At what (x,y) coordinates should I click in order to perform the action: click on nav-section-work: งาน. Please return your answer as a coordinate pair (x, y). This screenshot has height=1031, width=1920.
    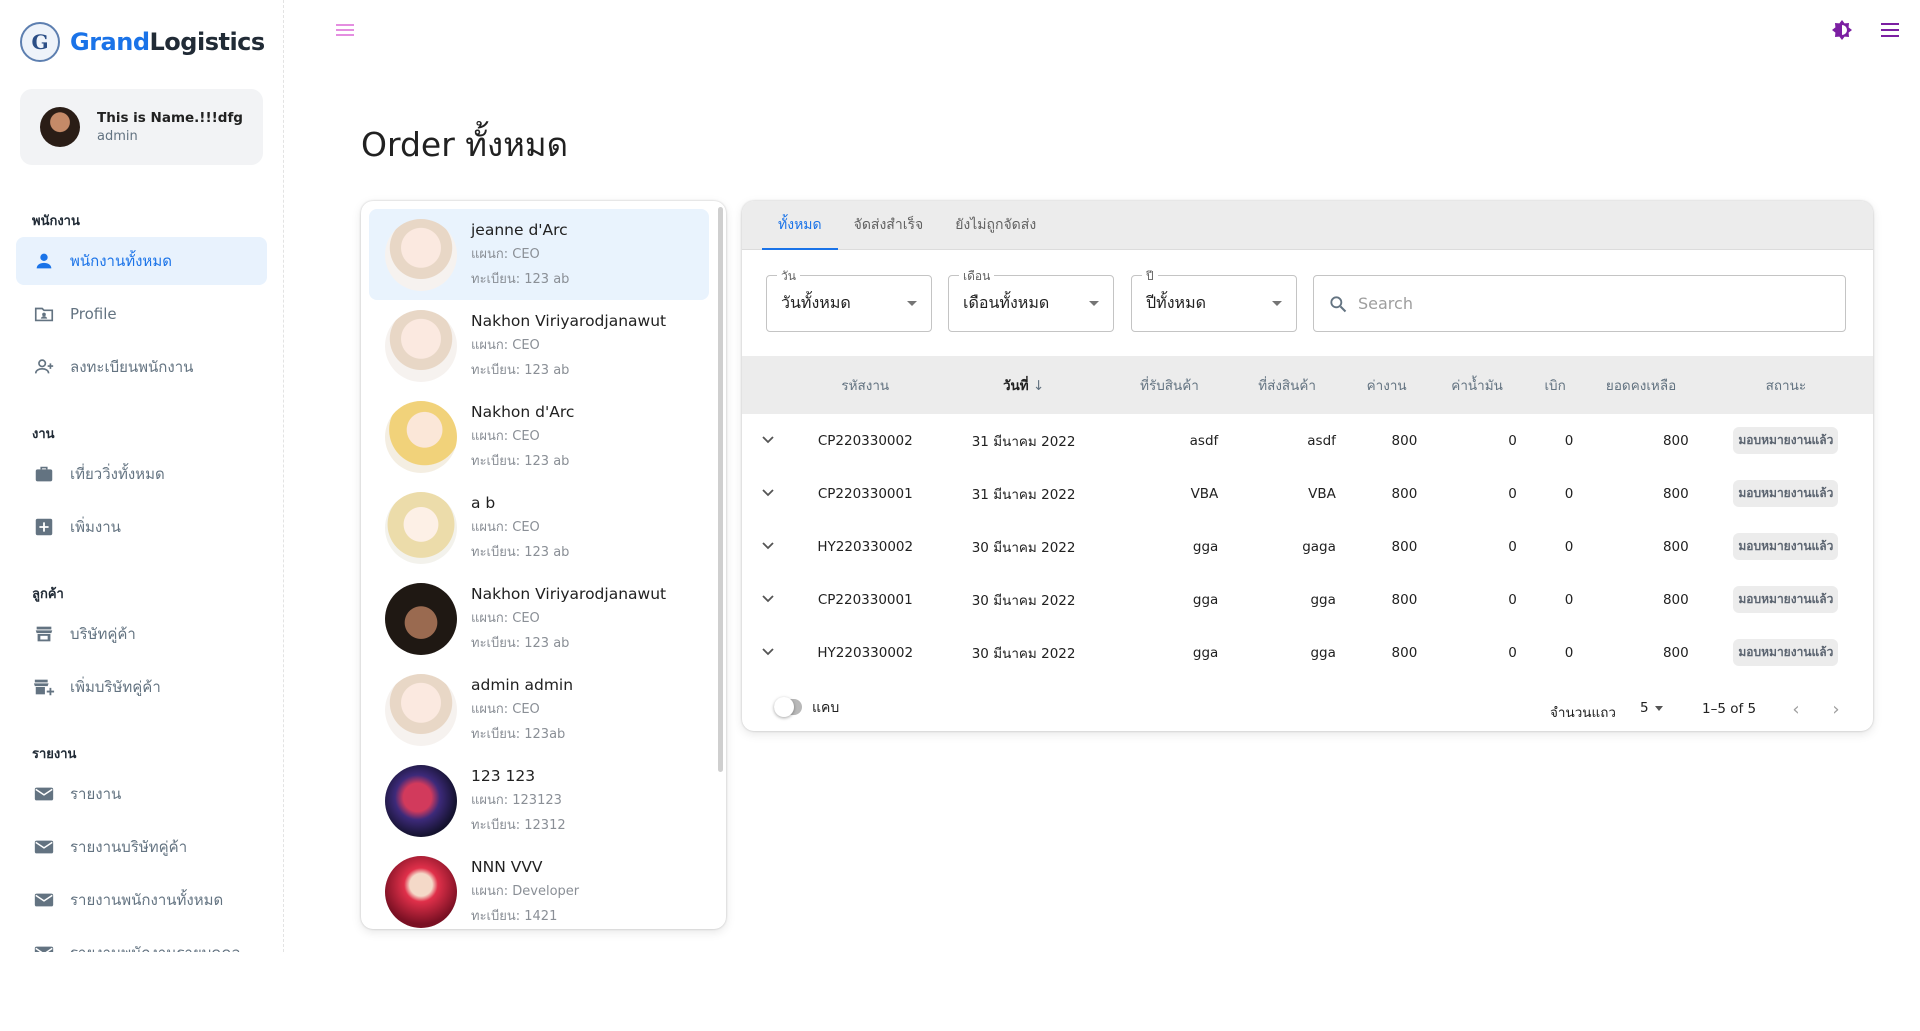
    Looking at the image, I should click on (43, 434).